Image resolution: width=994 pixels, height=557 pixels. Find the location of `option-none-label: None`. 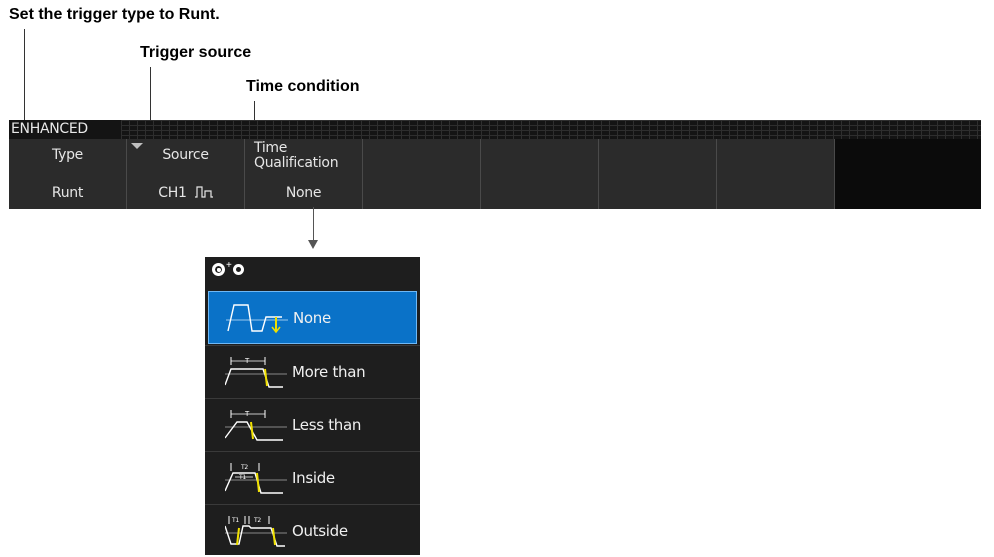

option-none-label: None is located at coordinates (312, 318).